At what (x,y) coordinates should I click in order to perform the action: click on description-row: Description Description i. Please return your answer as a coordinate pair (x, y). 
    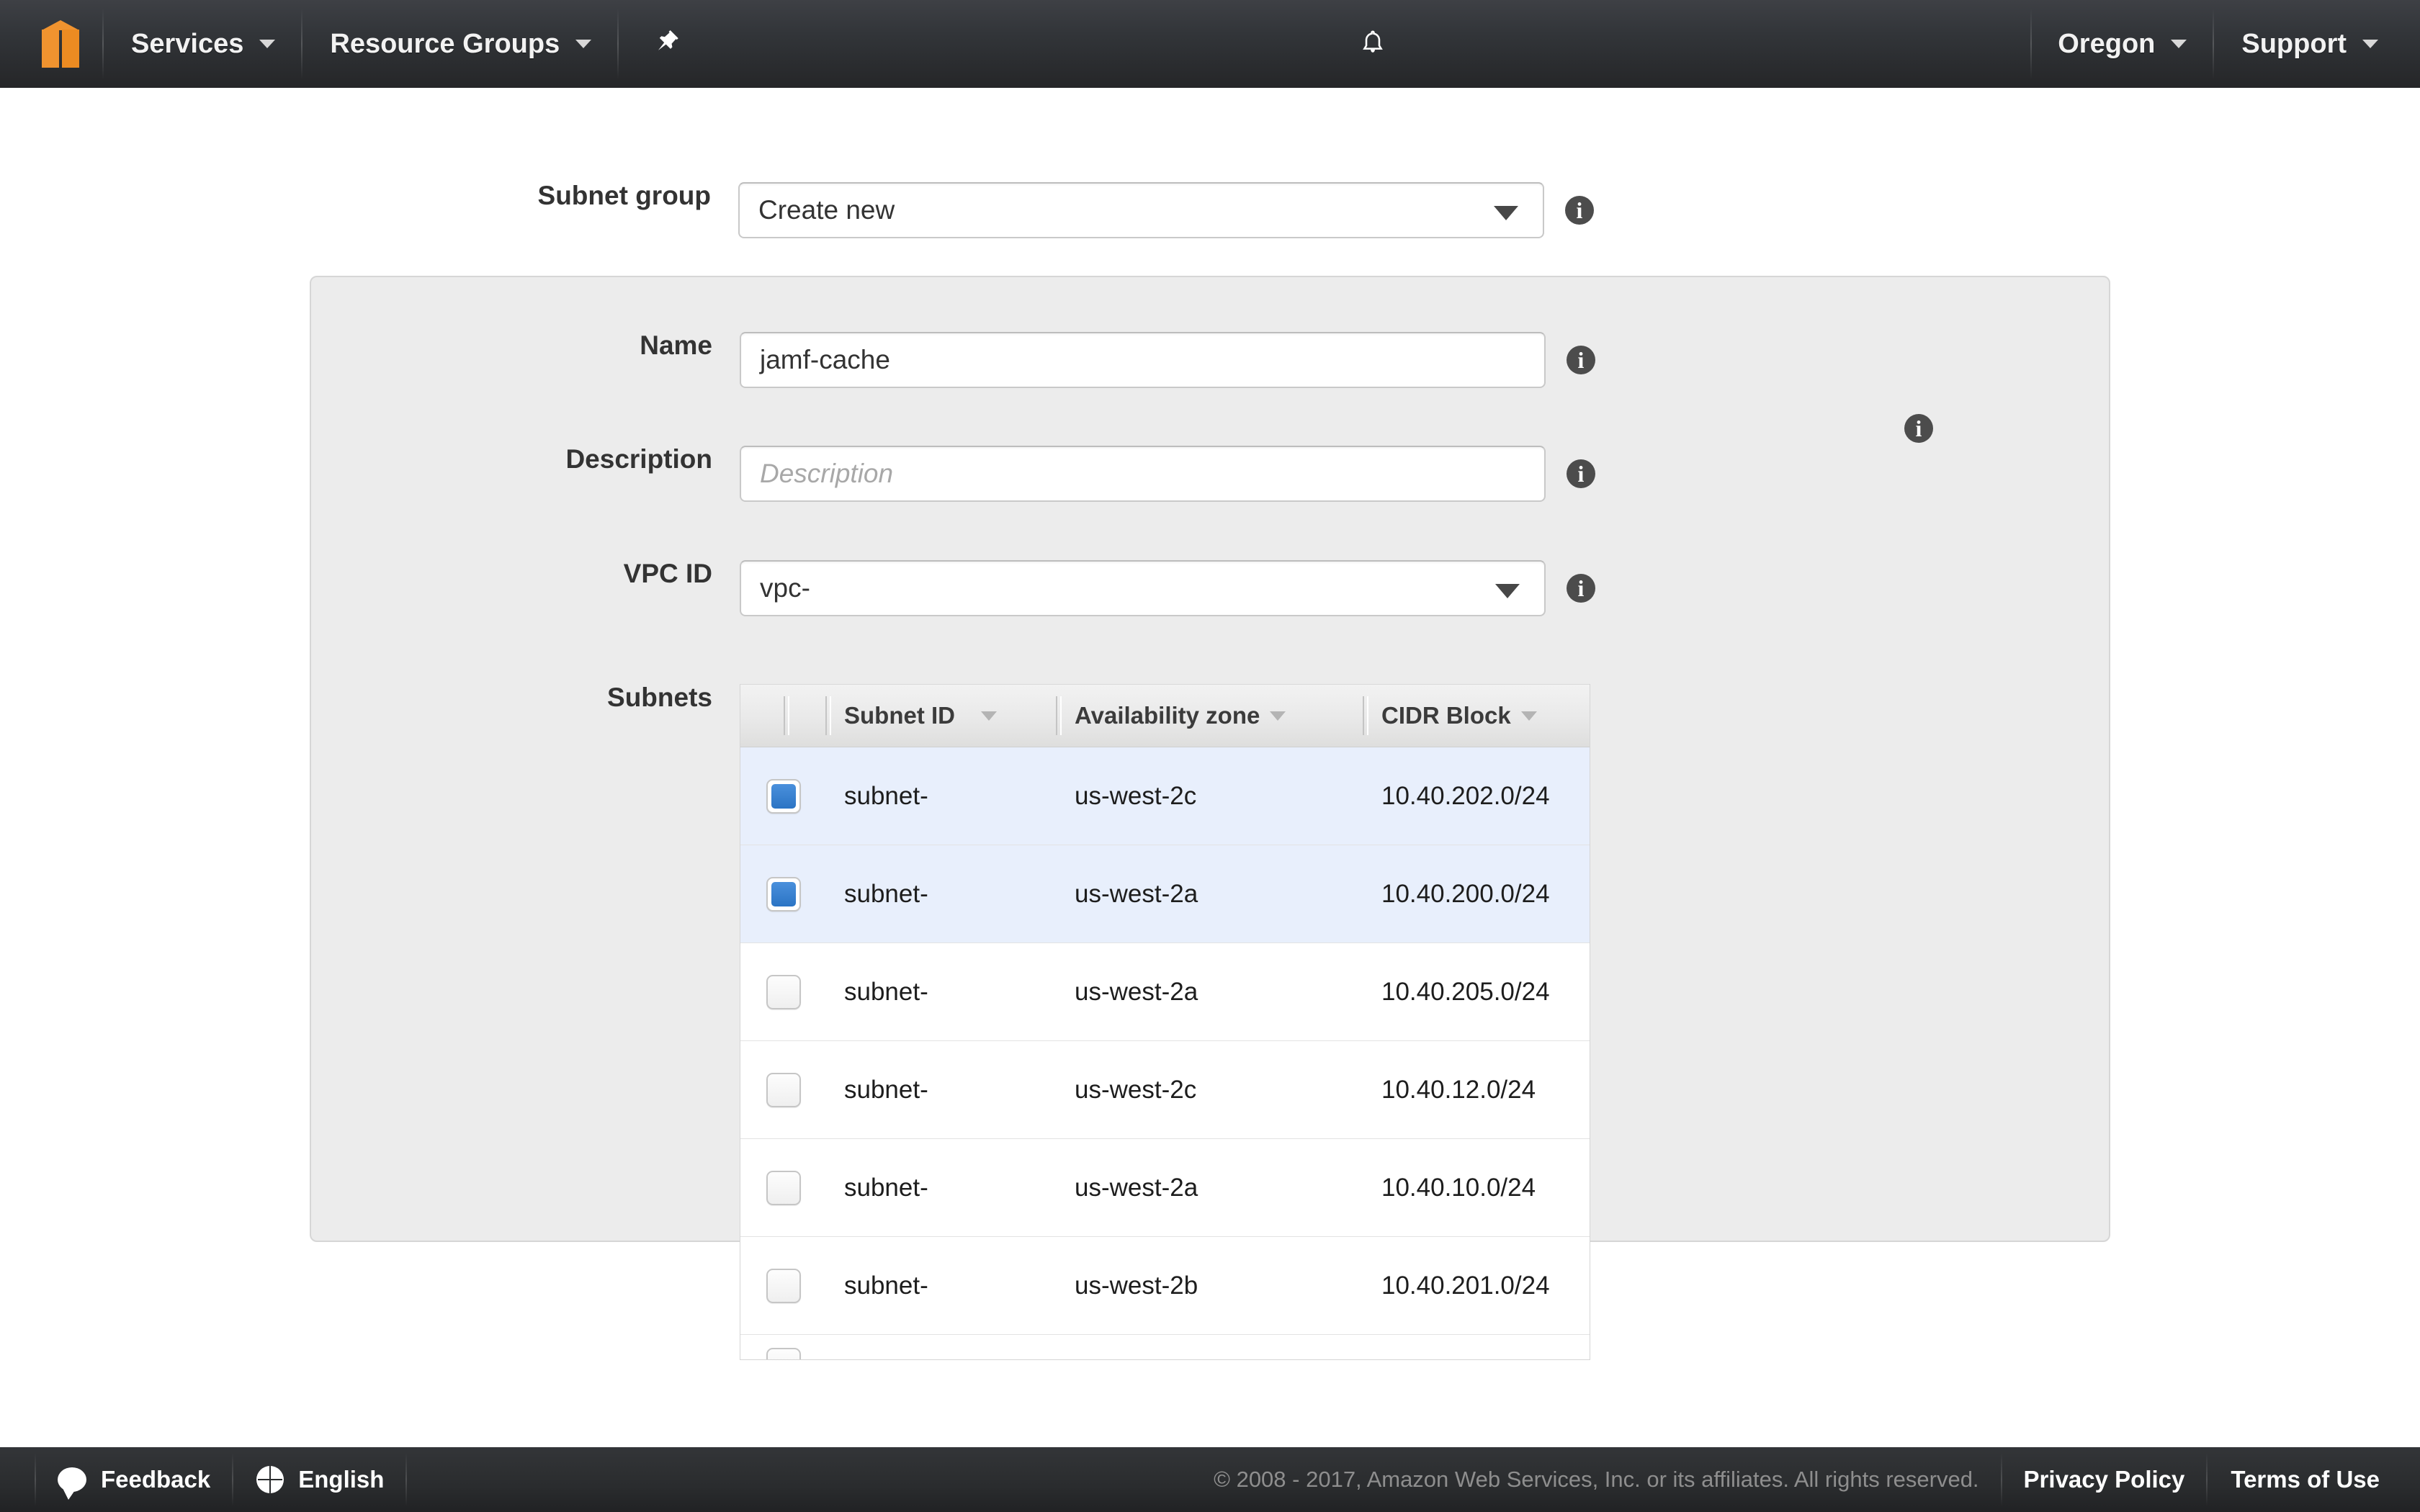
    Looking at the image, I should click on (1210, 474).